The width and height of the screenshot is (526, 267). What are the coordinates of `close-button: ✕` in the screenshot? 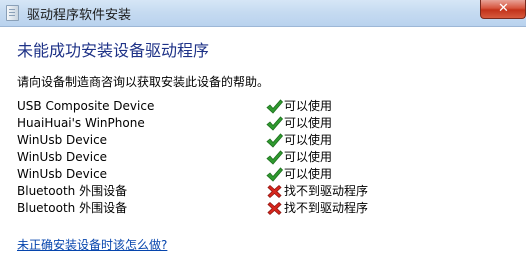 It's located at (503, 9).